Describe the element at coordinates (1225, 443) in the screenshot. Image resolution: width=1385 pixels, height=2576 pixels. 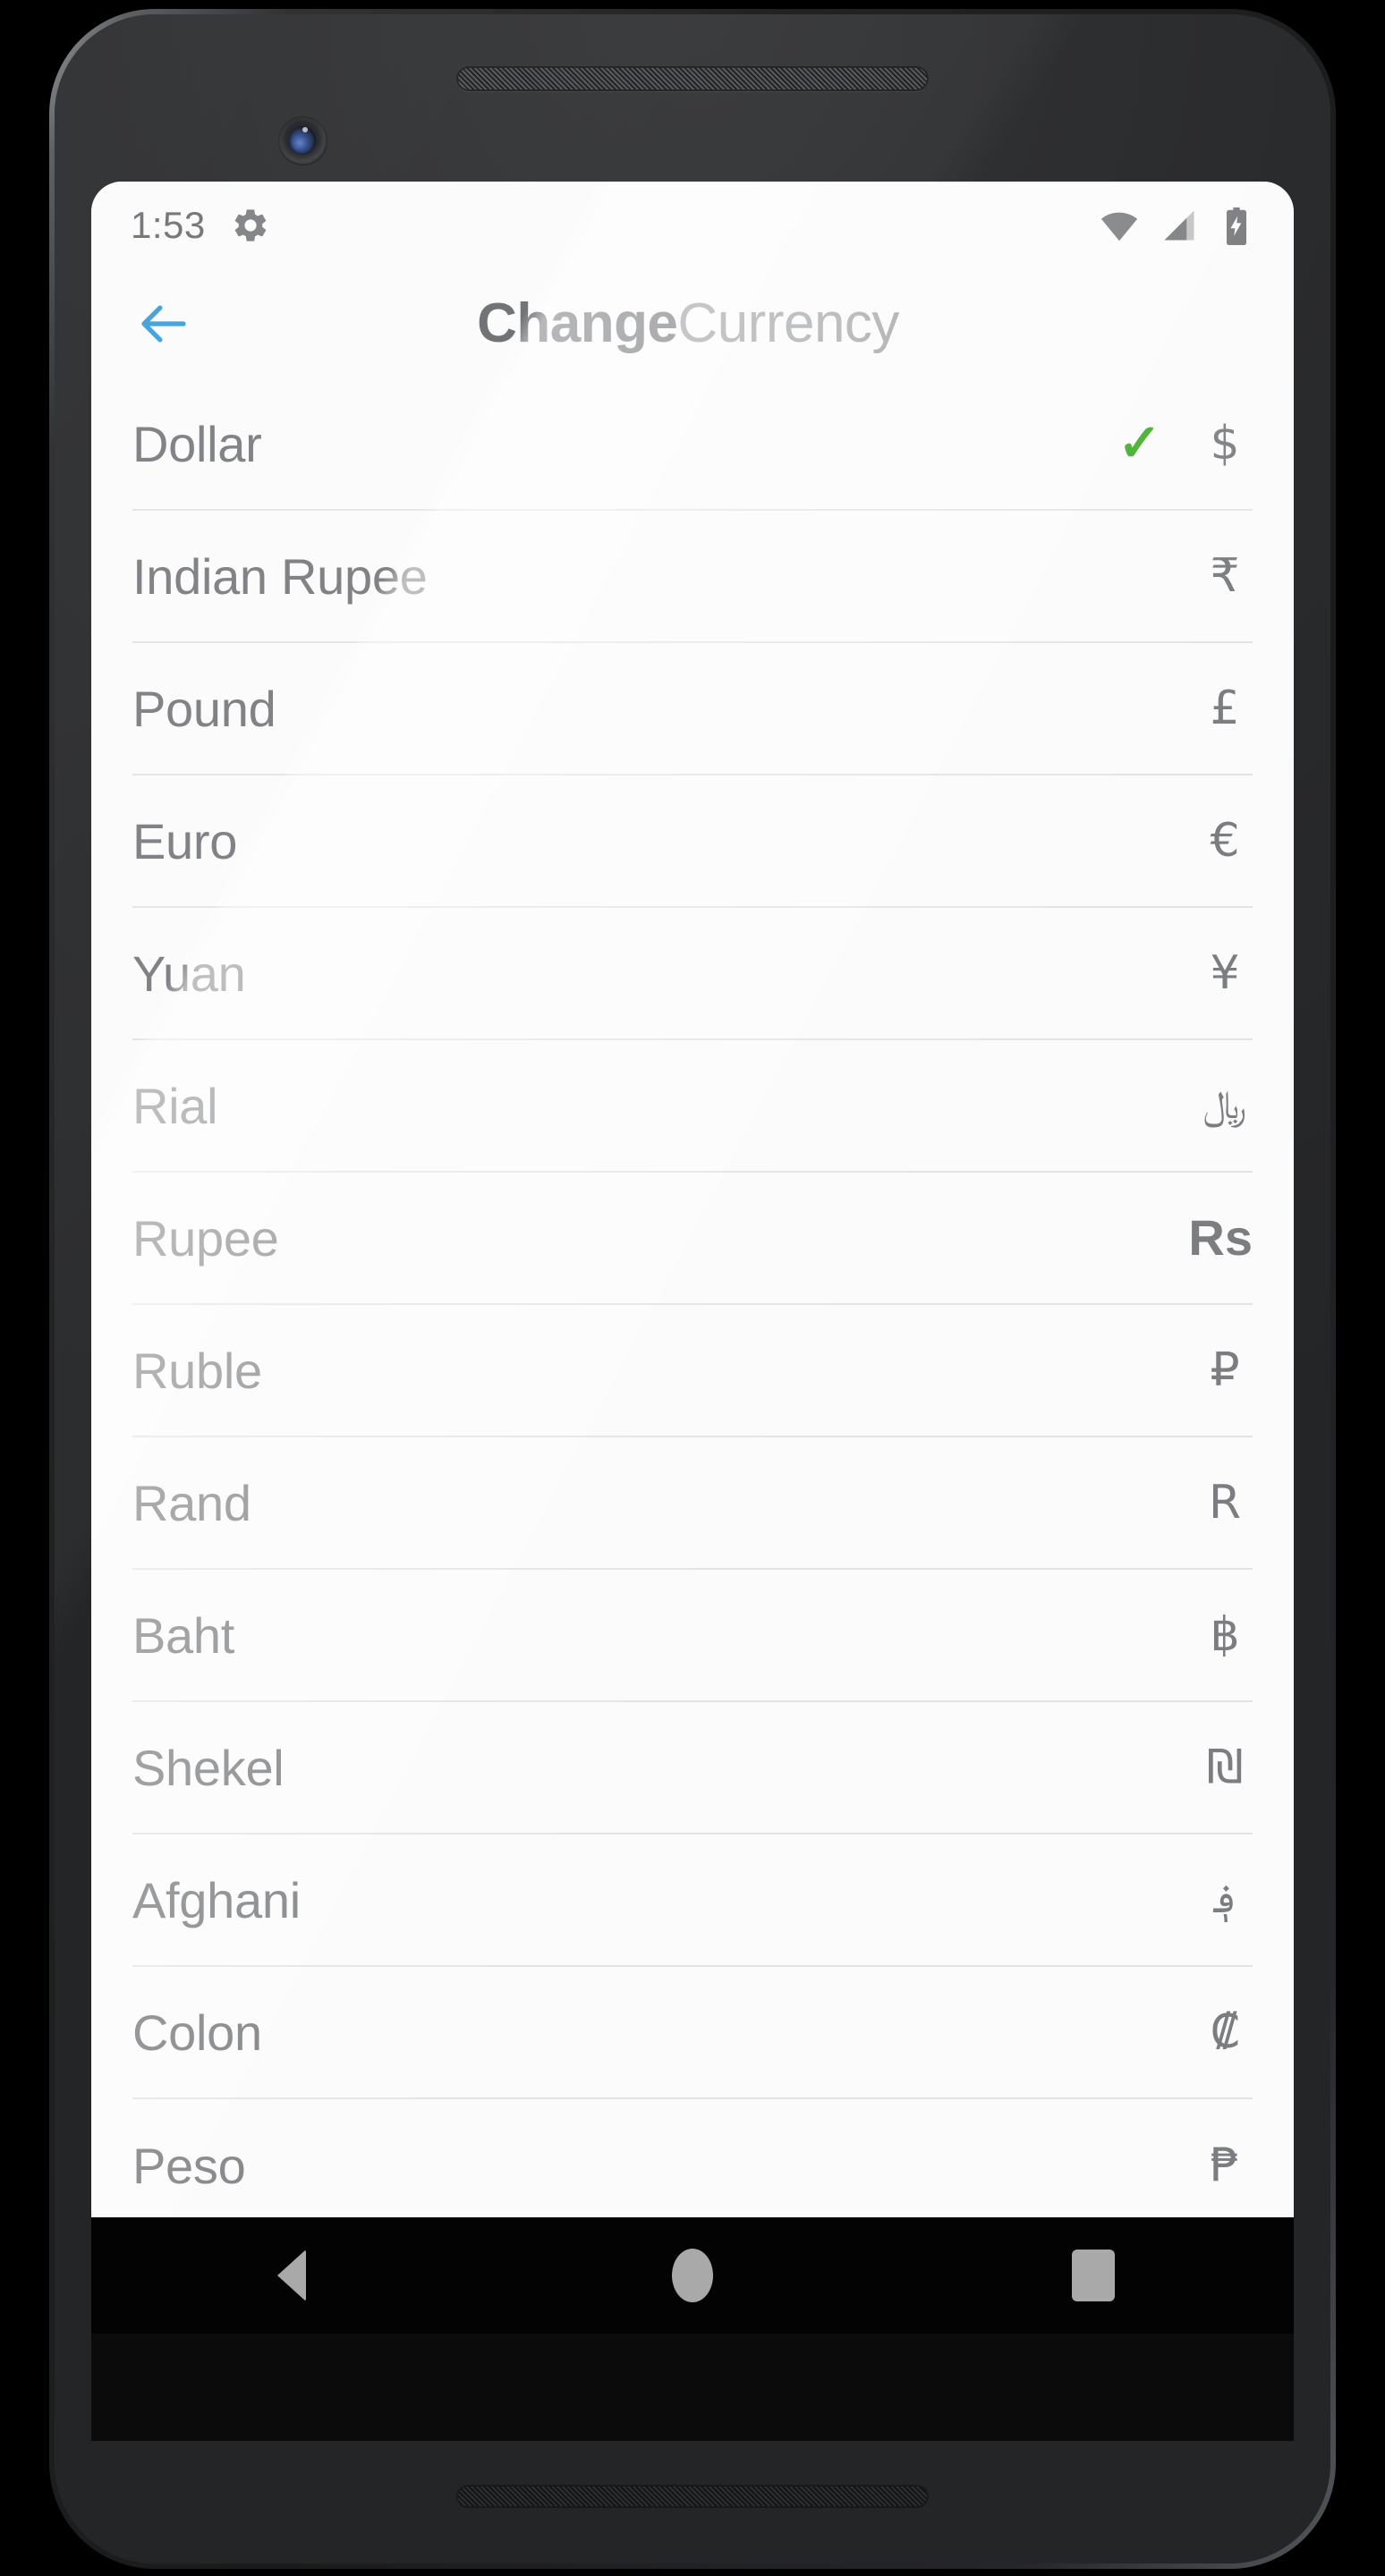
I see `currency-symbol: $` at that location.